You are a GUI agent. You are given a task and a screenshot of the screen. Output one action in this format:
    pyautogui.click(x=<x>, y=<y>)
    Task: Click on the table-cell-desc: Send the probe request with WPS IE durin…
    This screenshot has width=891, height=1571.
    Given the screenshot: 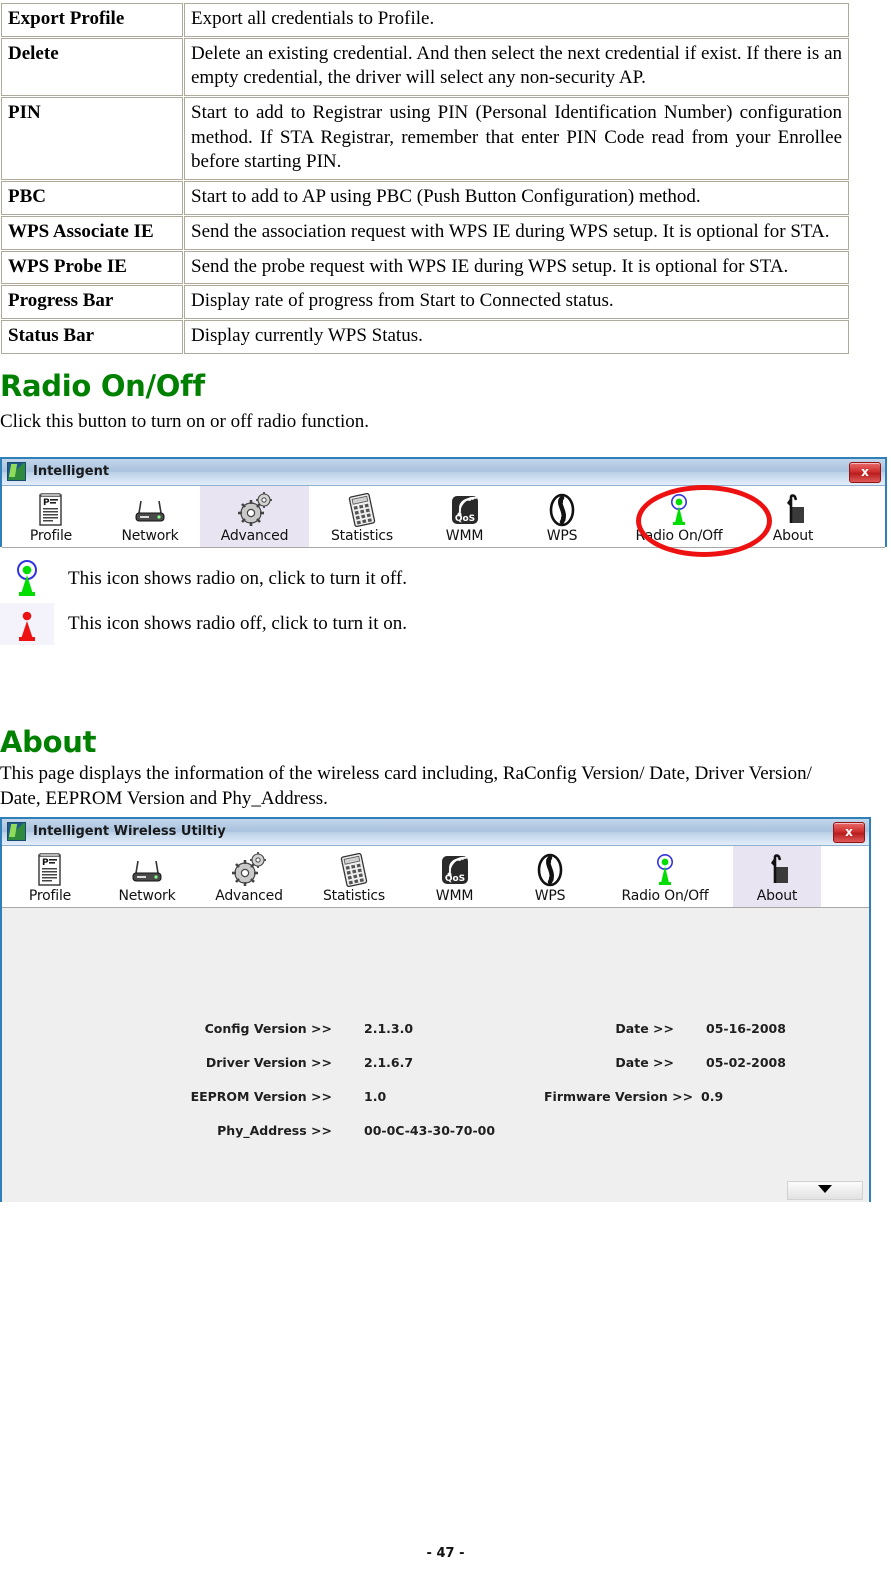 What is the action you would take?
    pyautogui.click(x=516, y=267)
    